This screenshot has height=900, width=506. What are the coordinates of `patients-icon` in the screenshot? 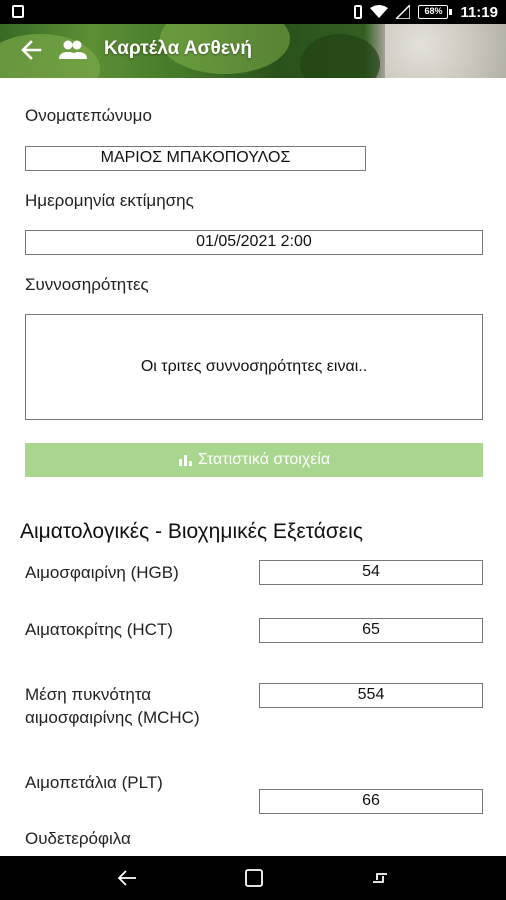 It's located at (73, 49).